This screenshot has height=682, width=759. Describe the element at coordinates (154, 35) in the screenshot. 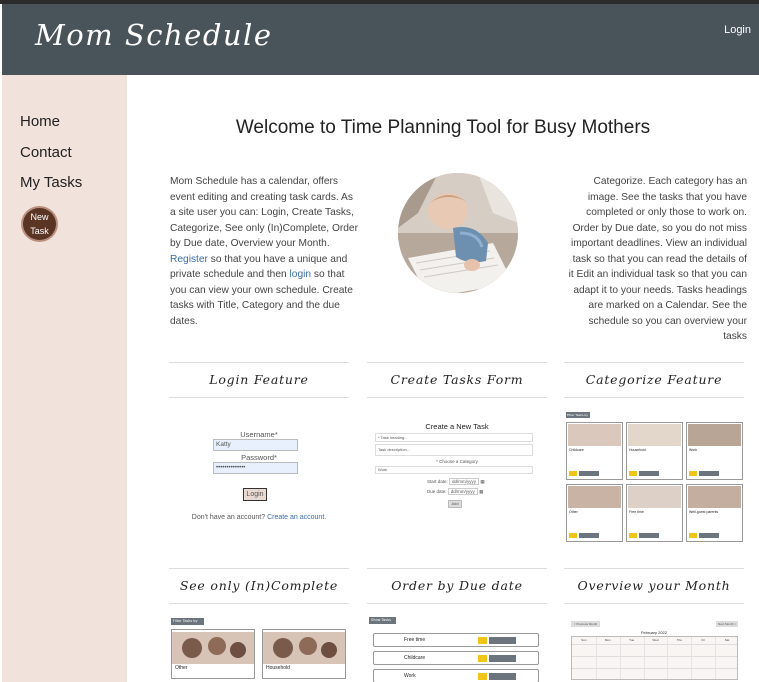

I see `brand-logo: Mom Schedule` at that location.